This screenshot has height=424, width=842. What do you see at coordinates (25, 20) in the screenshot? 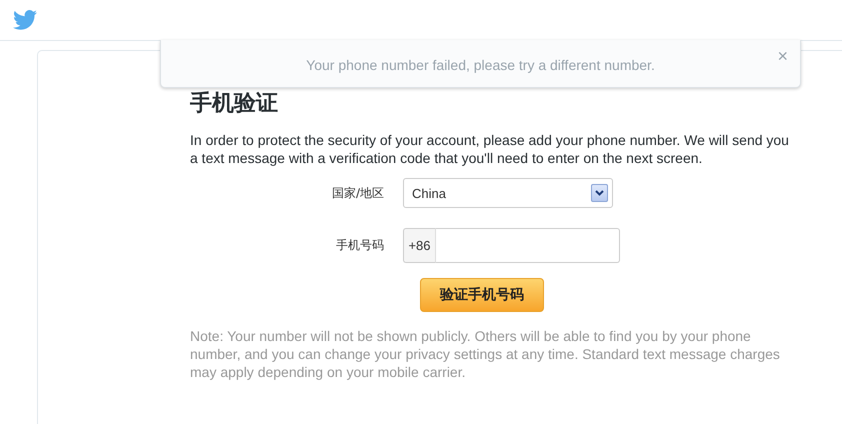
I see `bird-logo-icon` at bounding box center [25, 20].